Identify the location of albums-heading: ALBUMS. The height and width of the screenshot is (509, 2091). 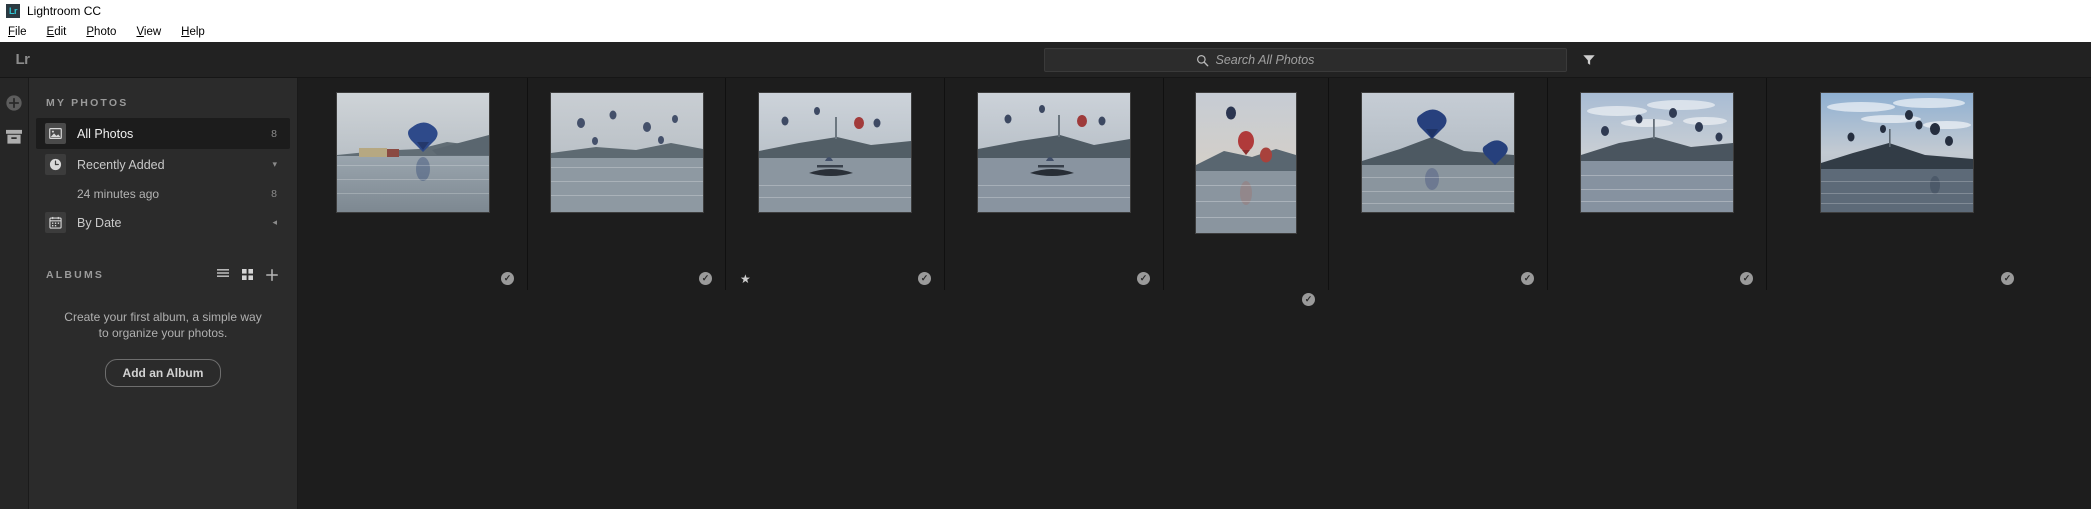
(163, 264).